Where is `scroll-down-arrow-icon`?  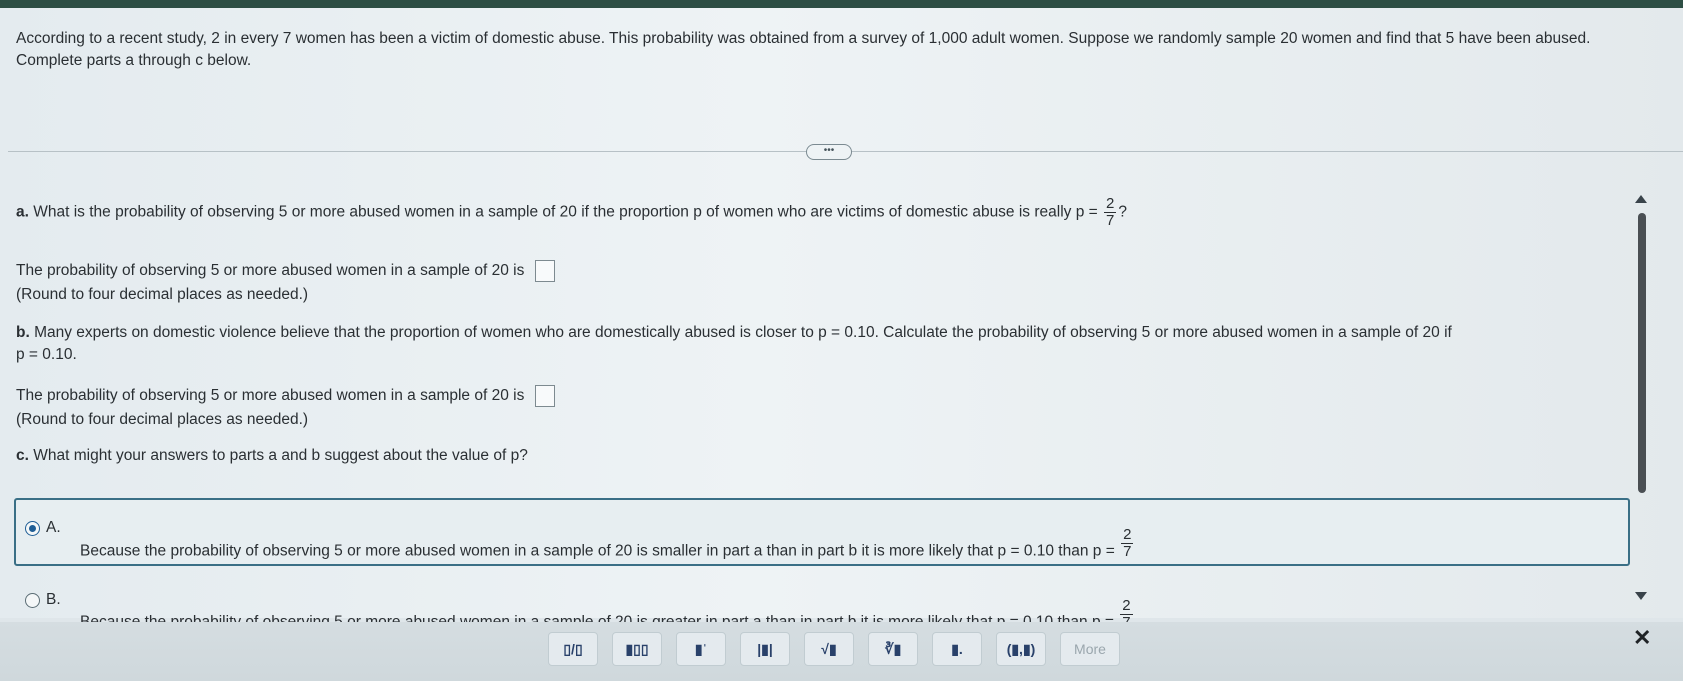
scroll-down-arrow-icon is located at coordinates (1641, 596).